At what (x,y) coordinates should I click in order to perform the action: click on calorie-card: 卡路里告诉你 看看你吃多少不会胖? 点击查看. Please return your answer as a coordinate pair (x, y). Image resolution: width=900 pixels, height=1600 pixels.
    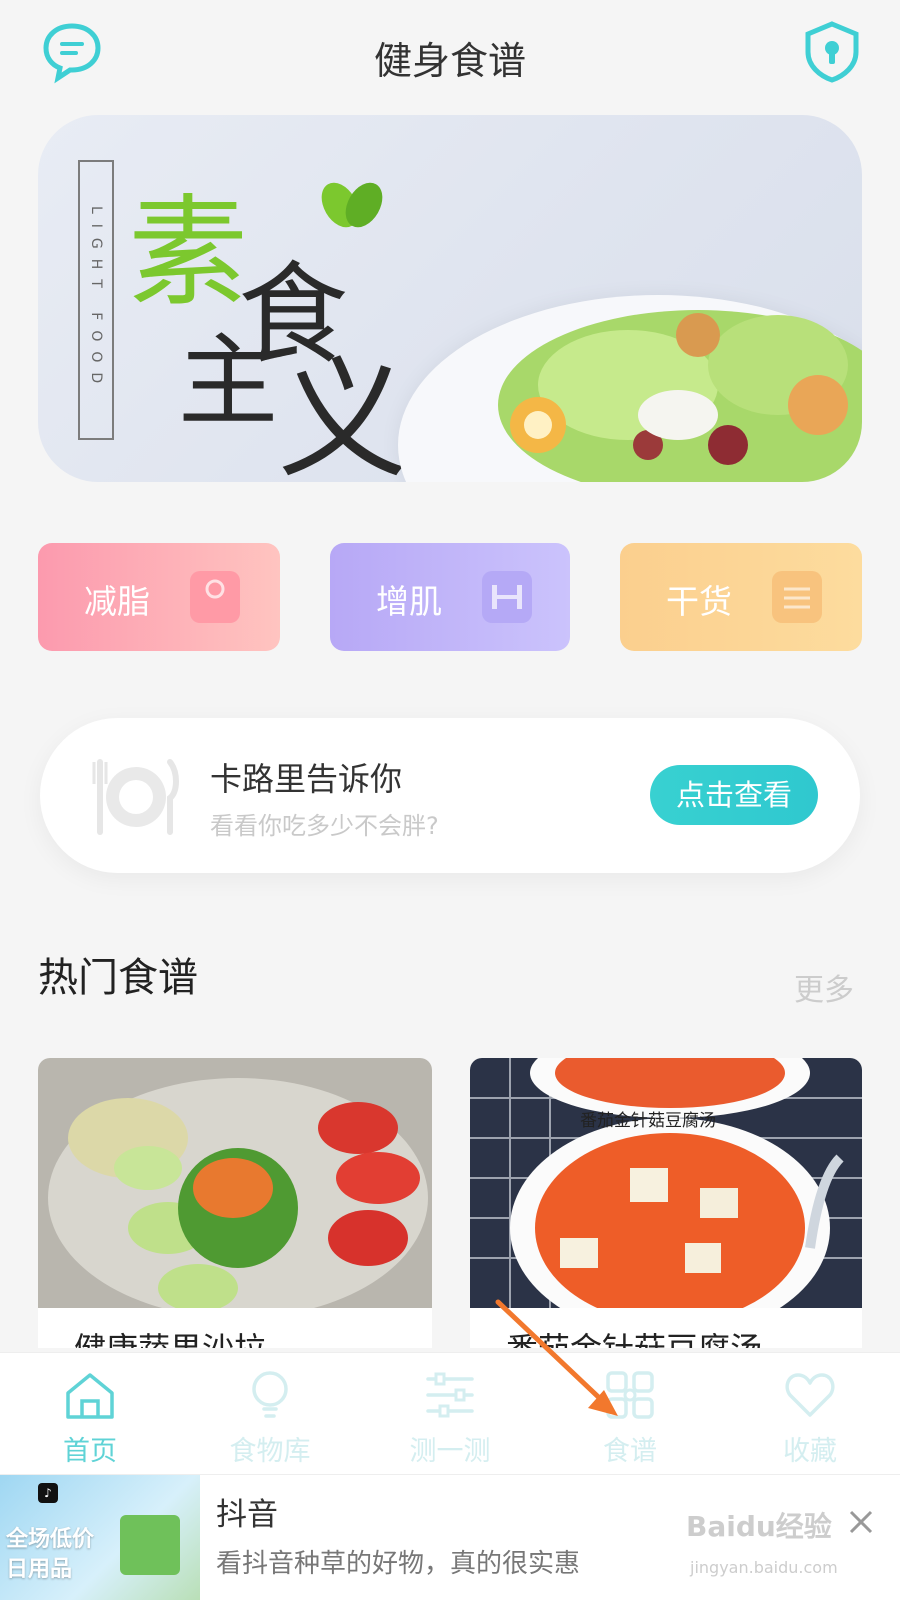
    Looking at the image, I should click on (450, 795).